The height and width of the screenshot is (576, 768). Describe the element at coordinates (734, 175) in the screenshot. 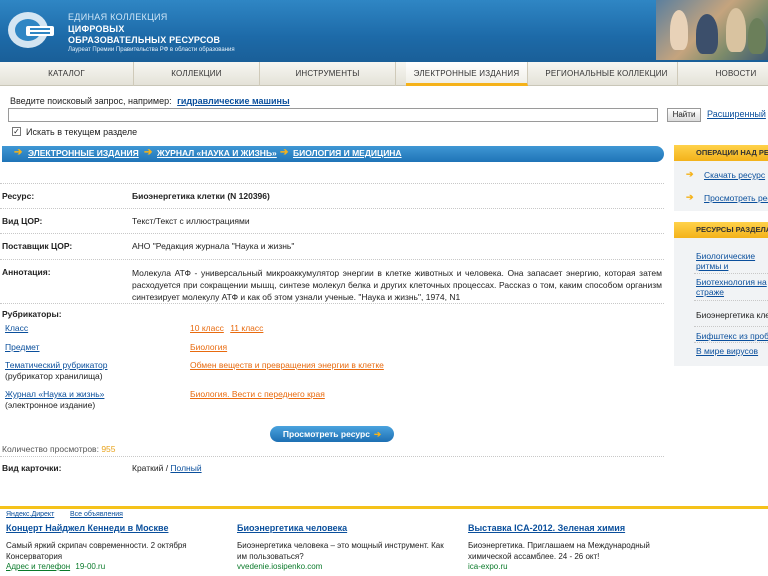

I see `download-resource-link: Скачать ресурс` at that location.